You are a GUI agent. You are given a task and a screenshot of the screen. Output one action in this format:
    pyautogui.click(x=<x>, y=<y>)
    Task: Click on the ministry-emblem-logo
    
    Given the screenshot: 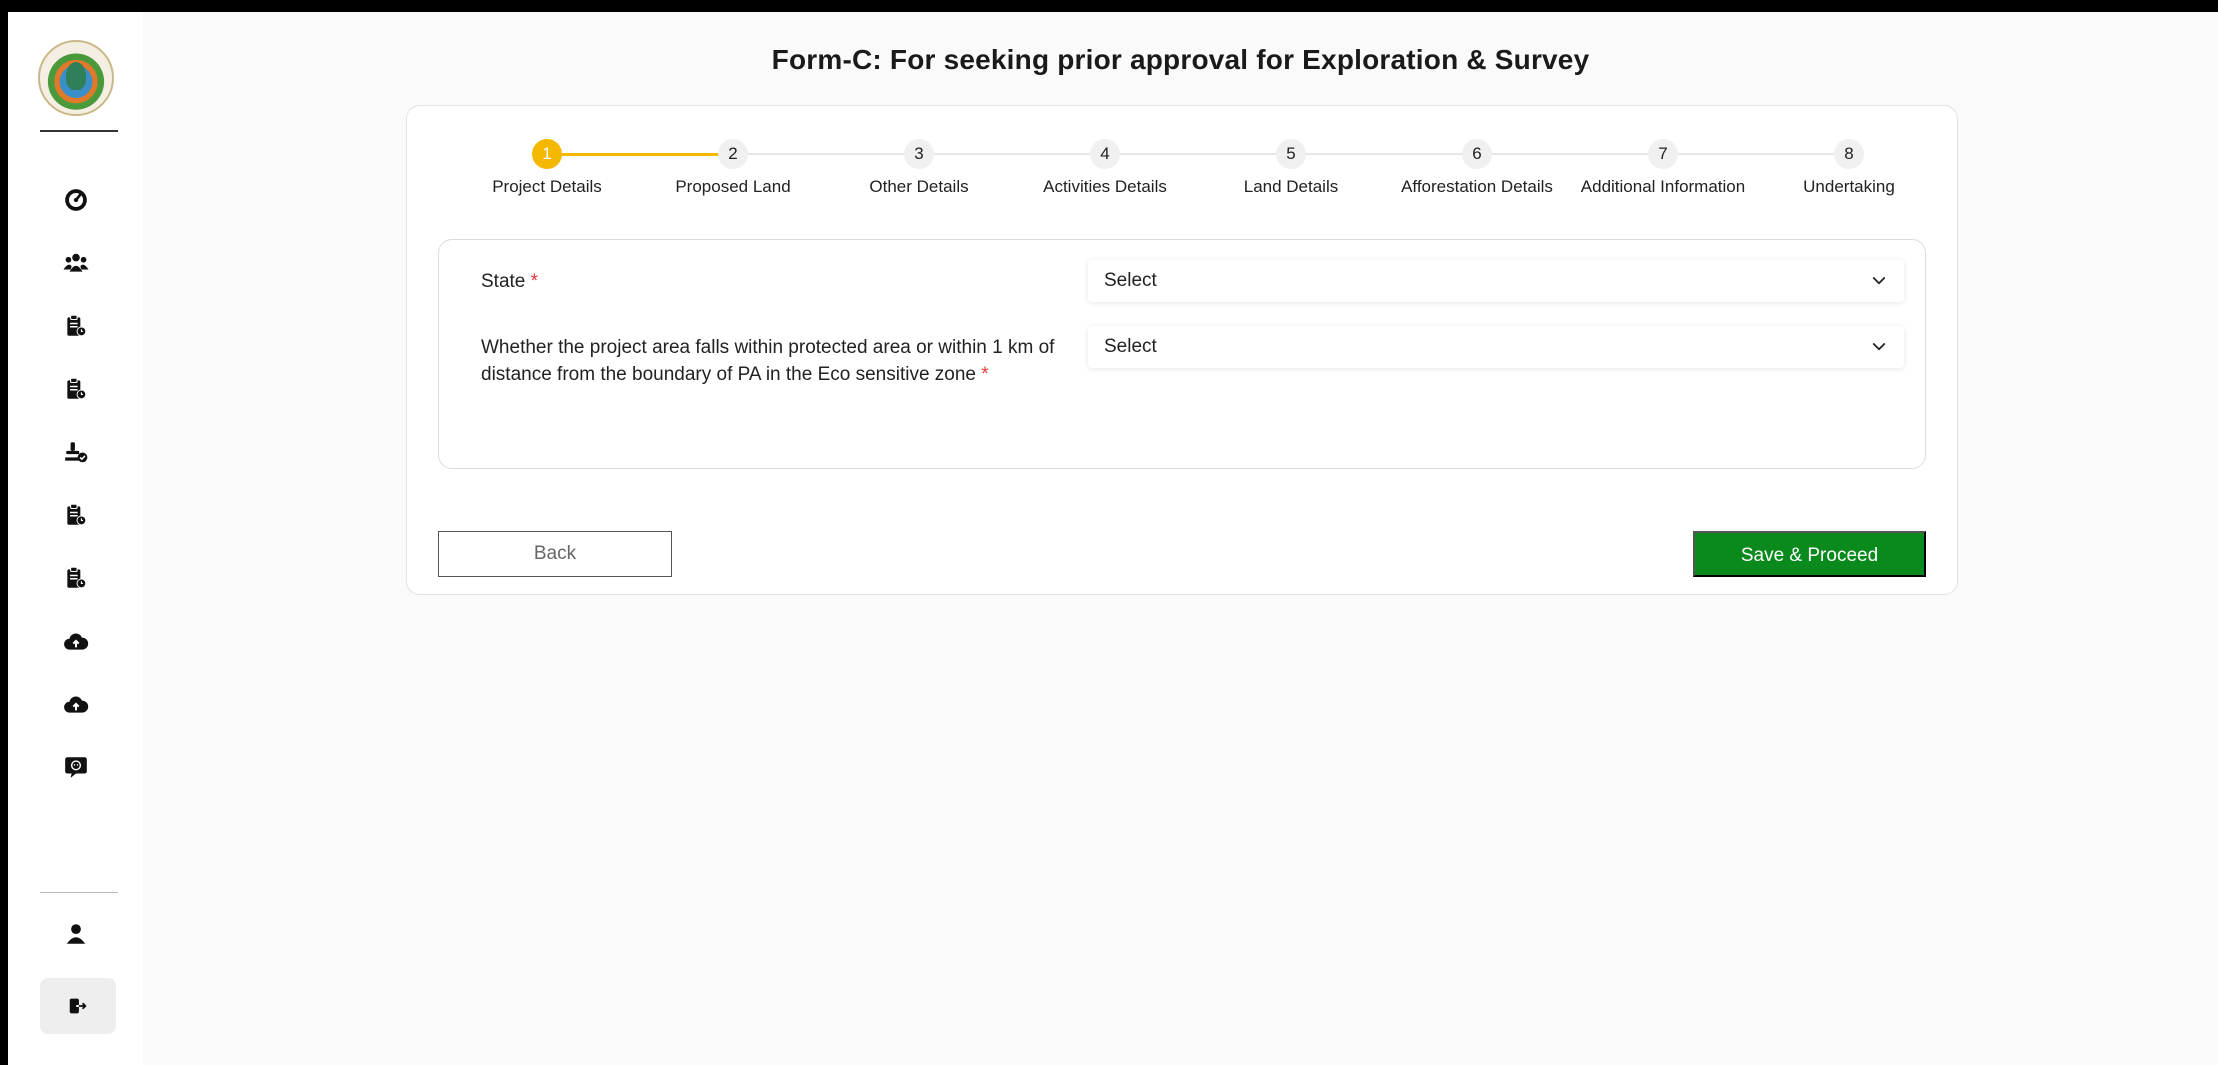 What is the action you would take?
    pyautogui.click(x=76, y=78)
    